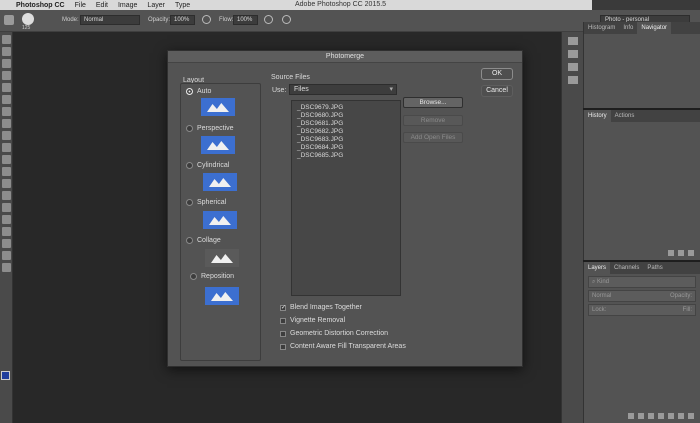  I want to click on menu-edit: Edit, so click(102, 5).